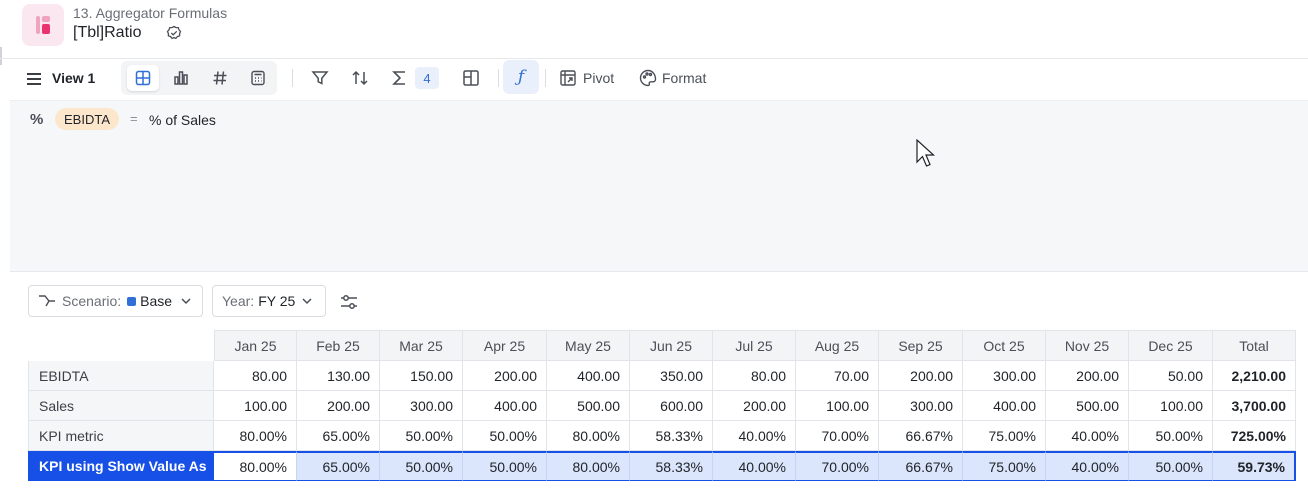  I want to click on table-cell: 150.00, so click(421, 376).